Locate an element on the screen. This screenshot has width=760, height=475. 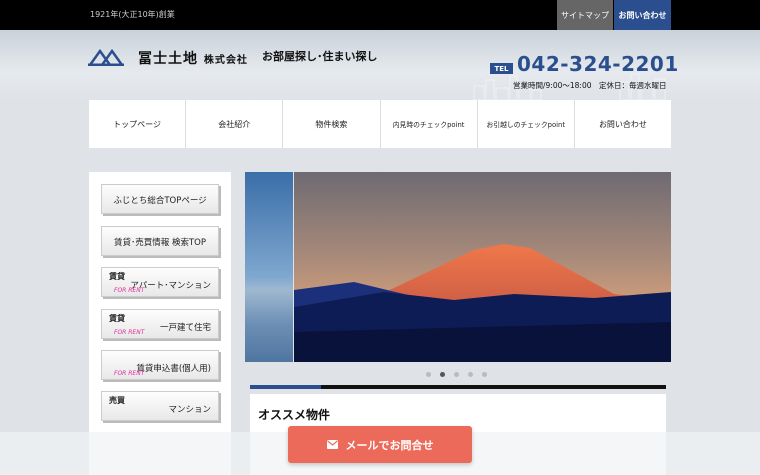
sidebar-house-label: 一戸建て住宅 is located at coordinates (185, 328).